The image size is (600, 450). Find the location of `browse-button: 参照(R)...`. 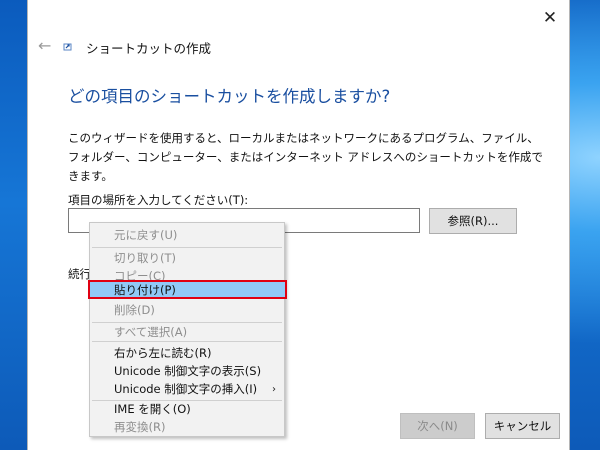

browse-button: 参照(R)... is located at coordinates (473, 221).